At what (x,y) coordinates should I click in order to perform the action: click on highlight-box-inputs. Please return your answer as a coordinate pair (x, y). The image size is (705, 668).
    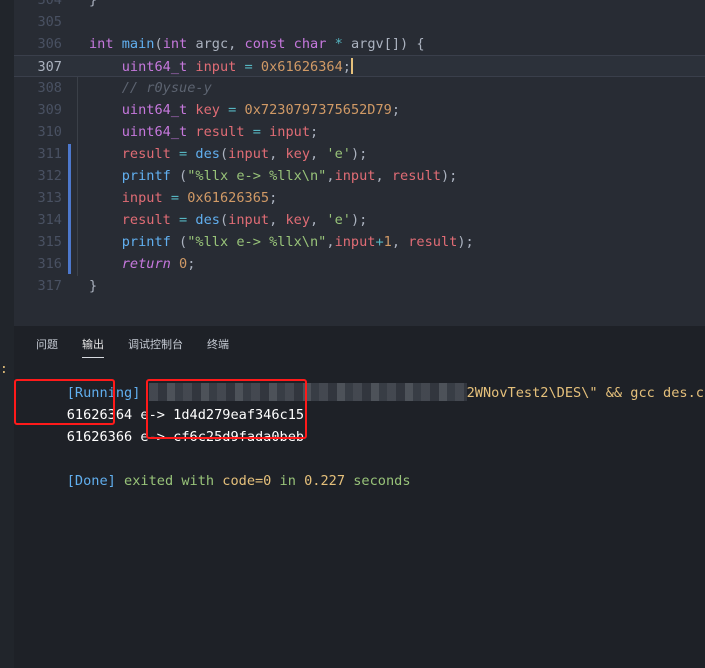
    Looking at the image, I should click on (64, 402).